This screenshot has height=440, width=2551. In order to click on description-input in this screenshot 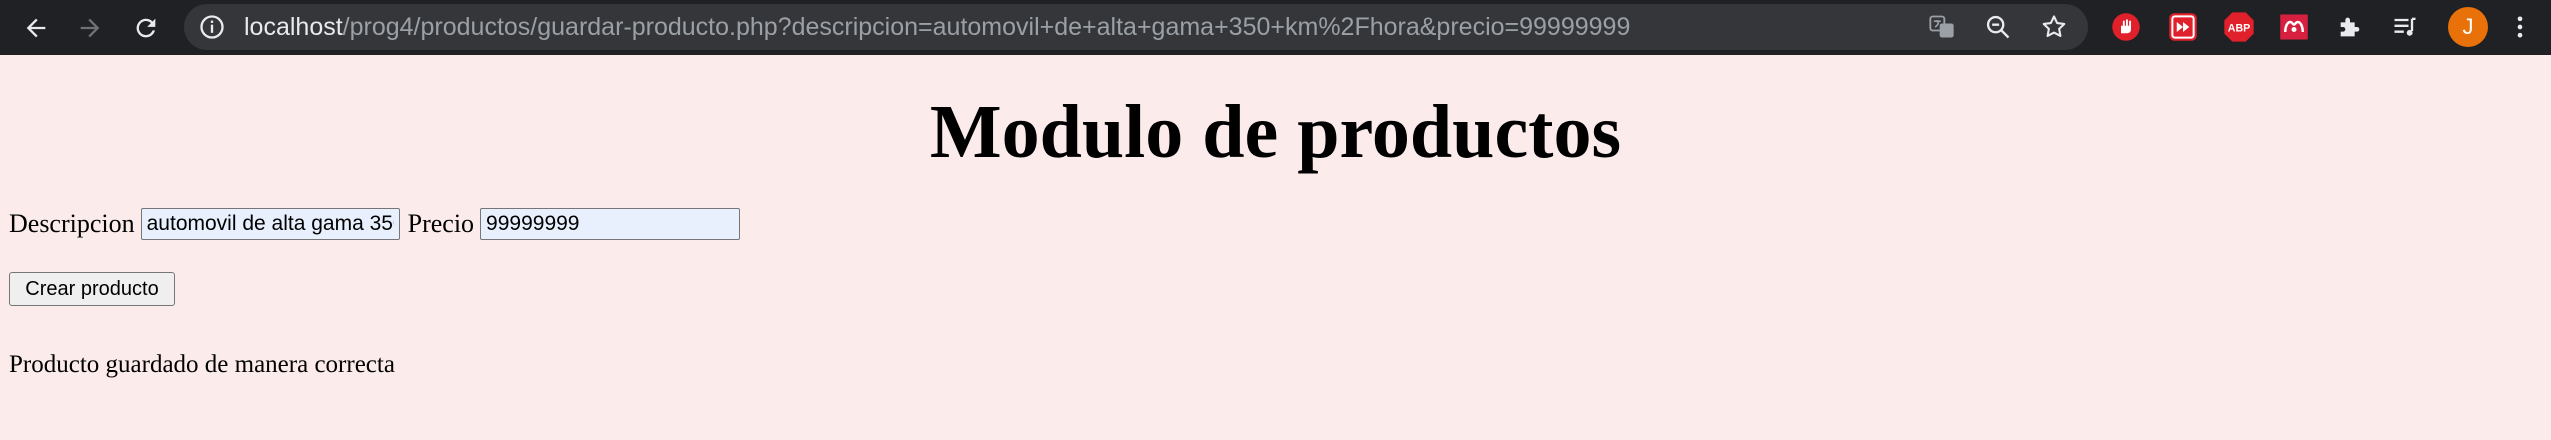, I will do `click(270, 224)`.